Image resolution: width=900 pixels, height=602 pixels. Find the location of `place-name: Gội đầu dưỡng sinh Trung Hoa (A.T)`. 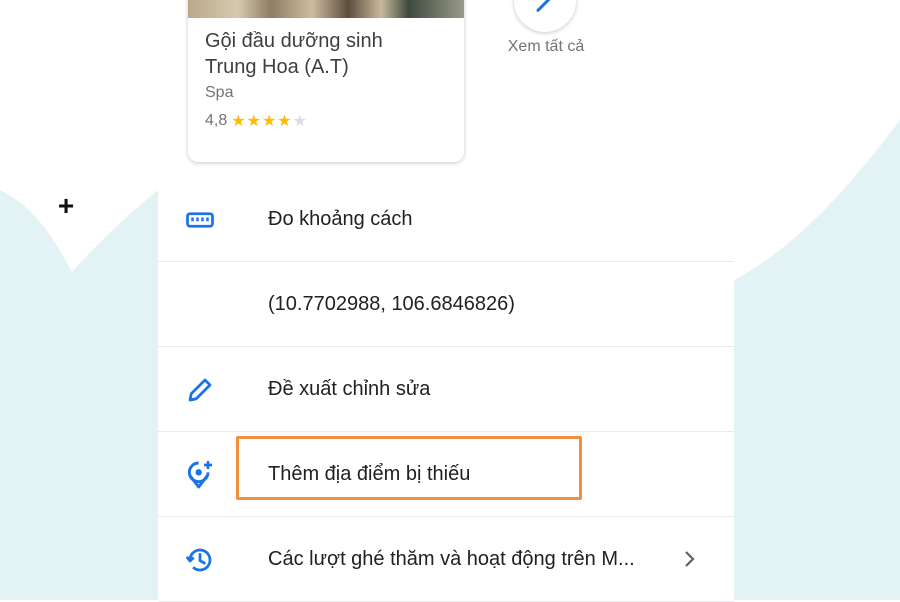

place-name: Gội đầu dưỡng sinh Trung Hoa (A.T) is located at coordinates (330, 54).